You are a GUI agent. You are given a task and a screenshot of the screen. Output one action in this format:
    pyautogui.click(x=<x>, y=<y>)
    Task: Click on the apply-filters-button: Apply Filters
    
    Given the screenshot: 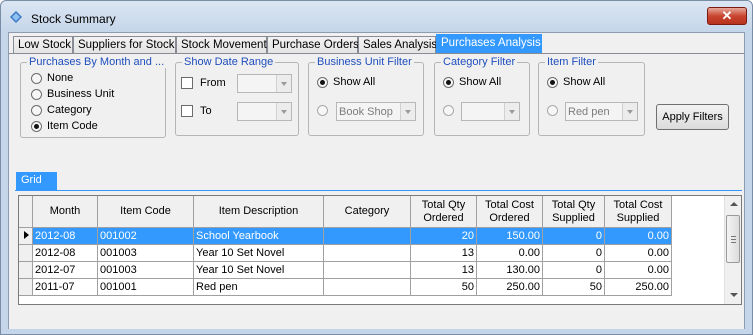 What is the action you would take?
    pyautogui.click(x=692, y=117)
    